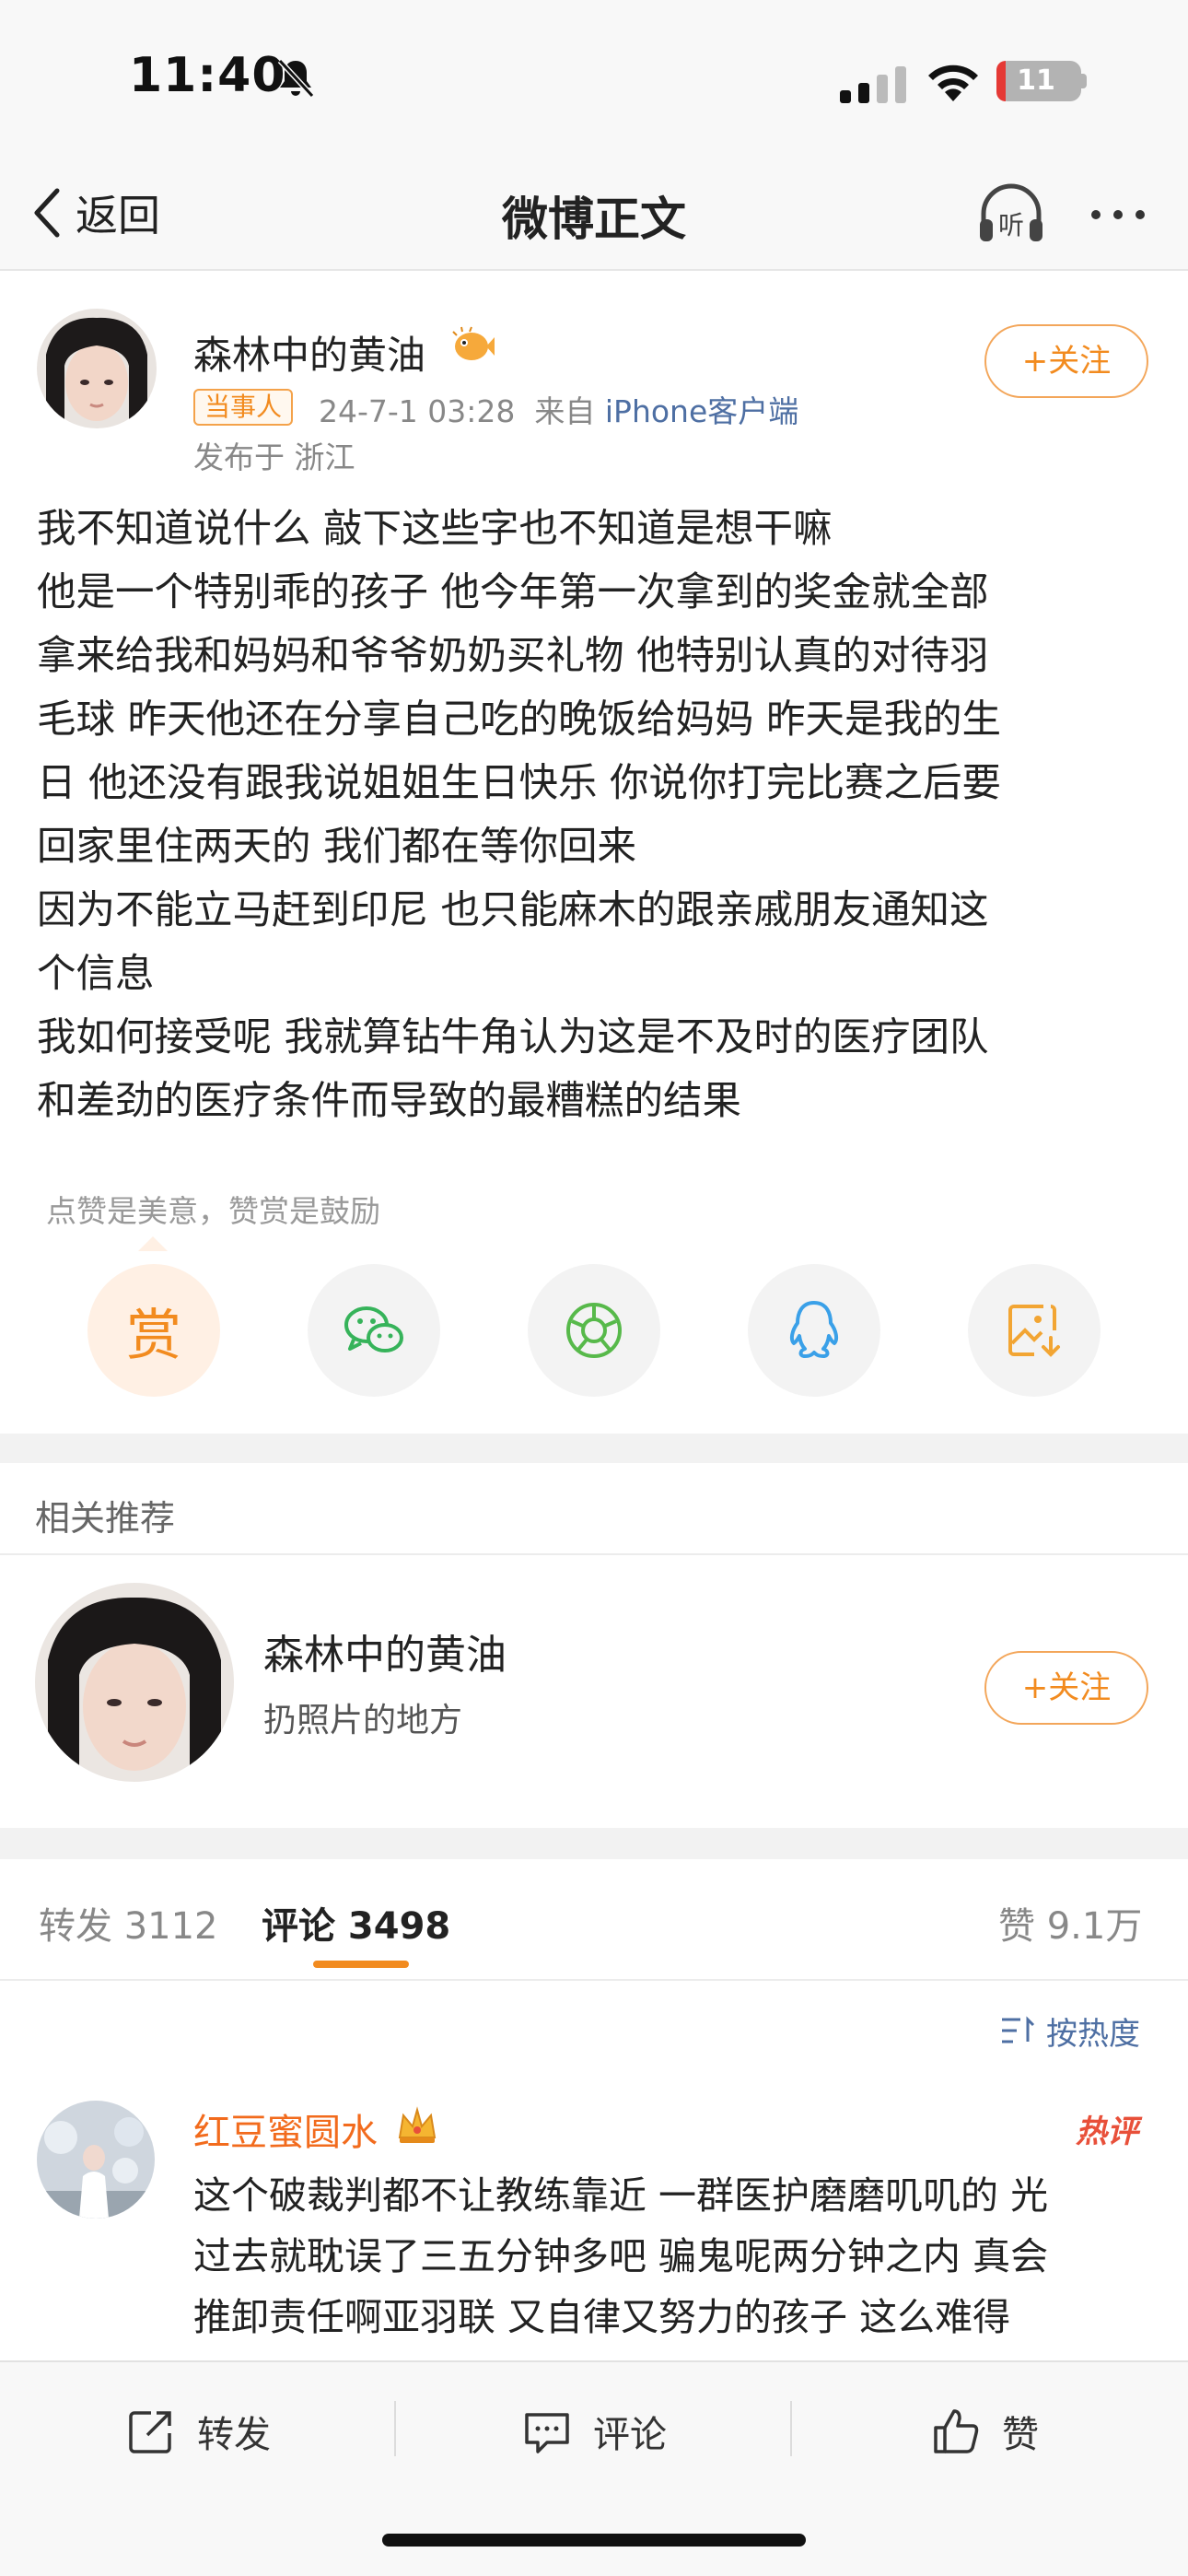  What do you see at coordinates (417, 2124) in the screenshot?
I see `crown-badge-icon` at bounding box center [417, 2124].